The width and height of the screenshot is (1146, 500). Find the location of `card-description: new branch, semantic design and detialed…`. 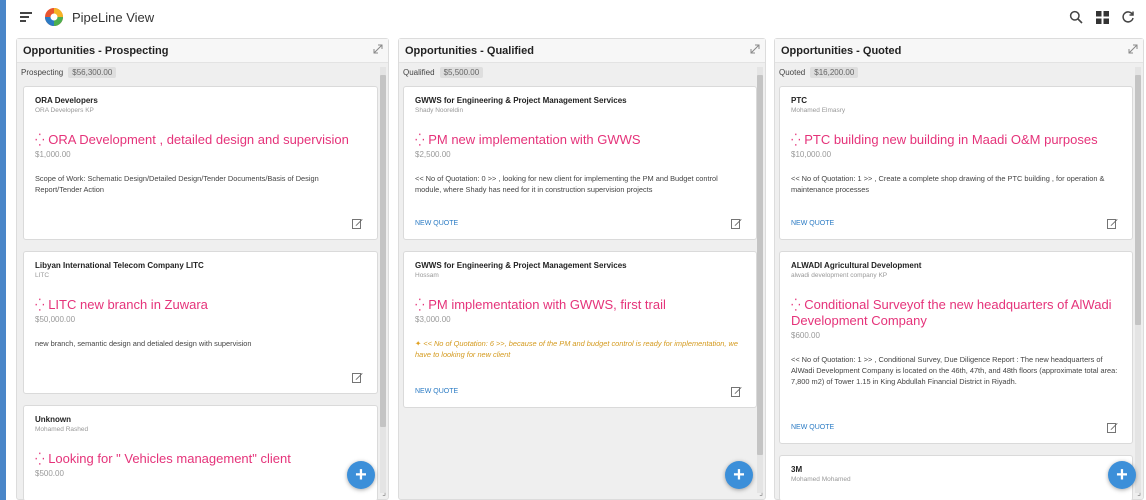

card-description: new branch, semantic design and detialed… is located at coordinates (143, 343).